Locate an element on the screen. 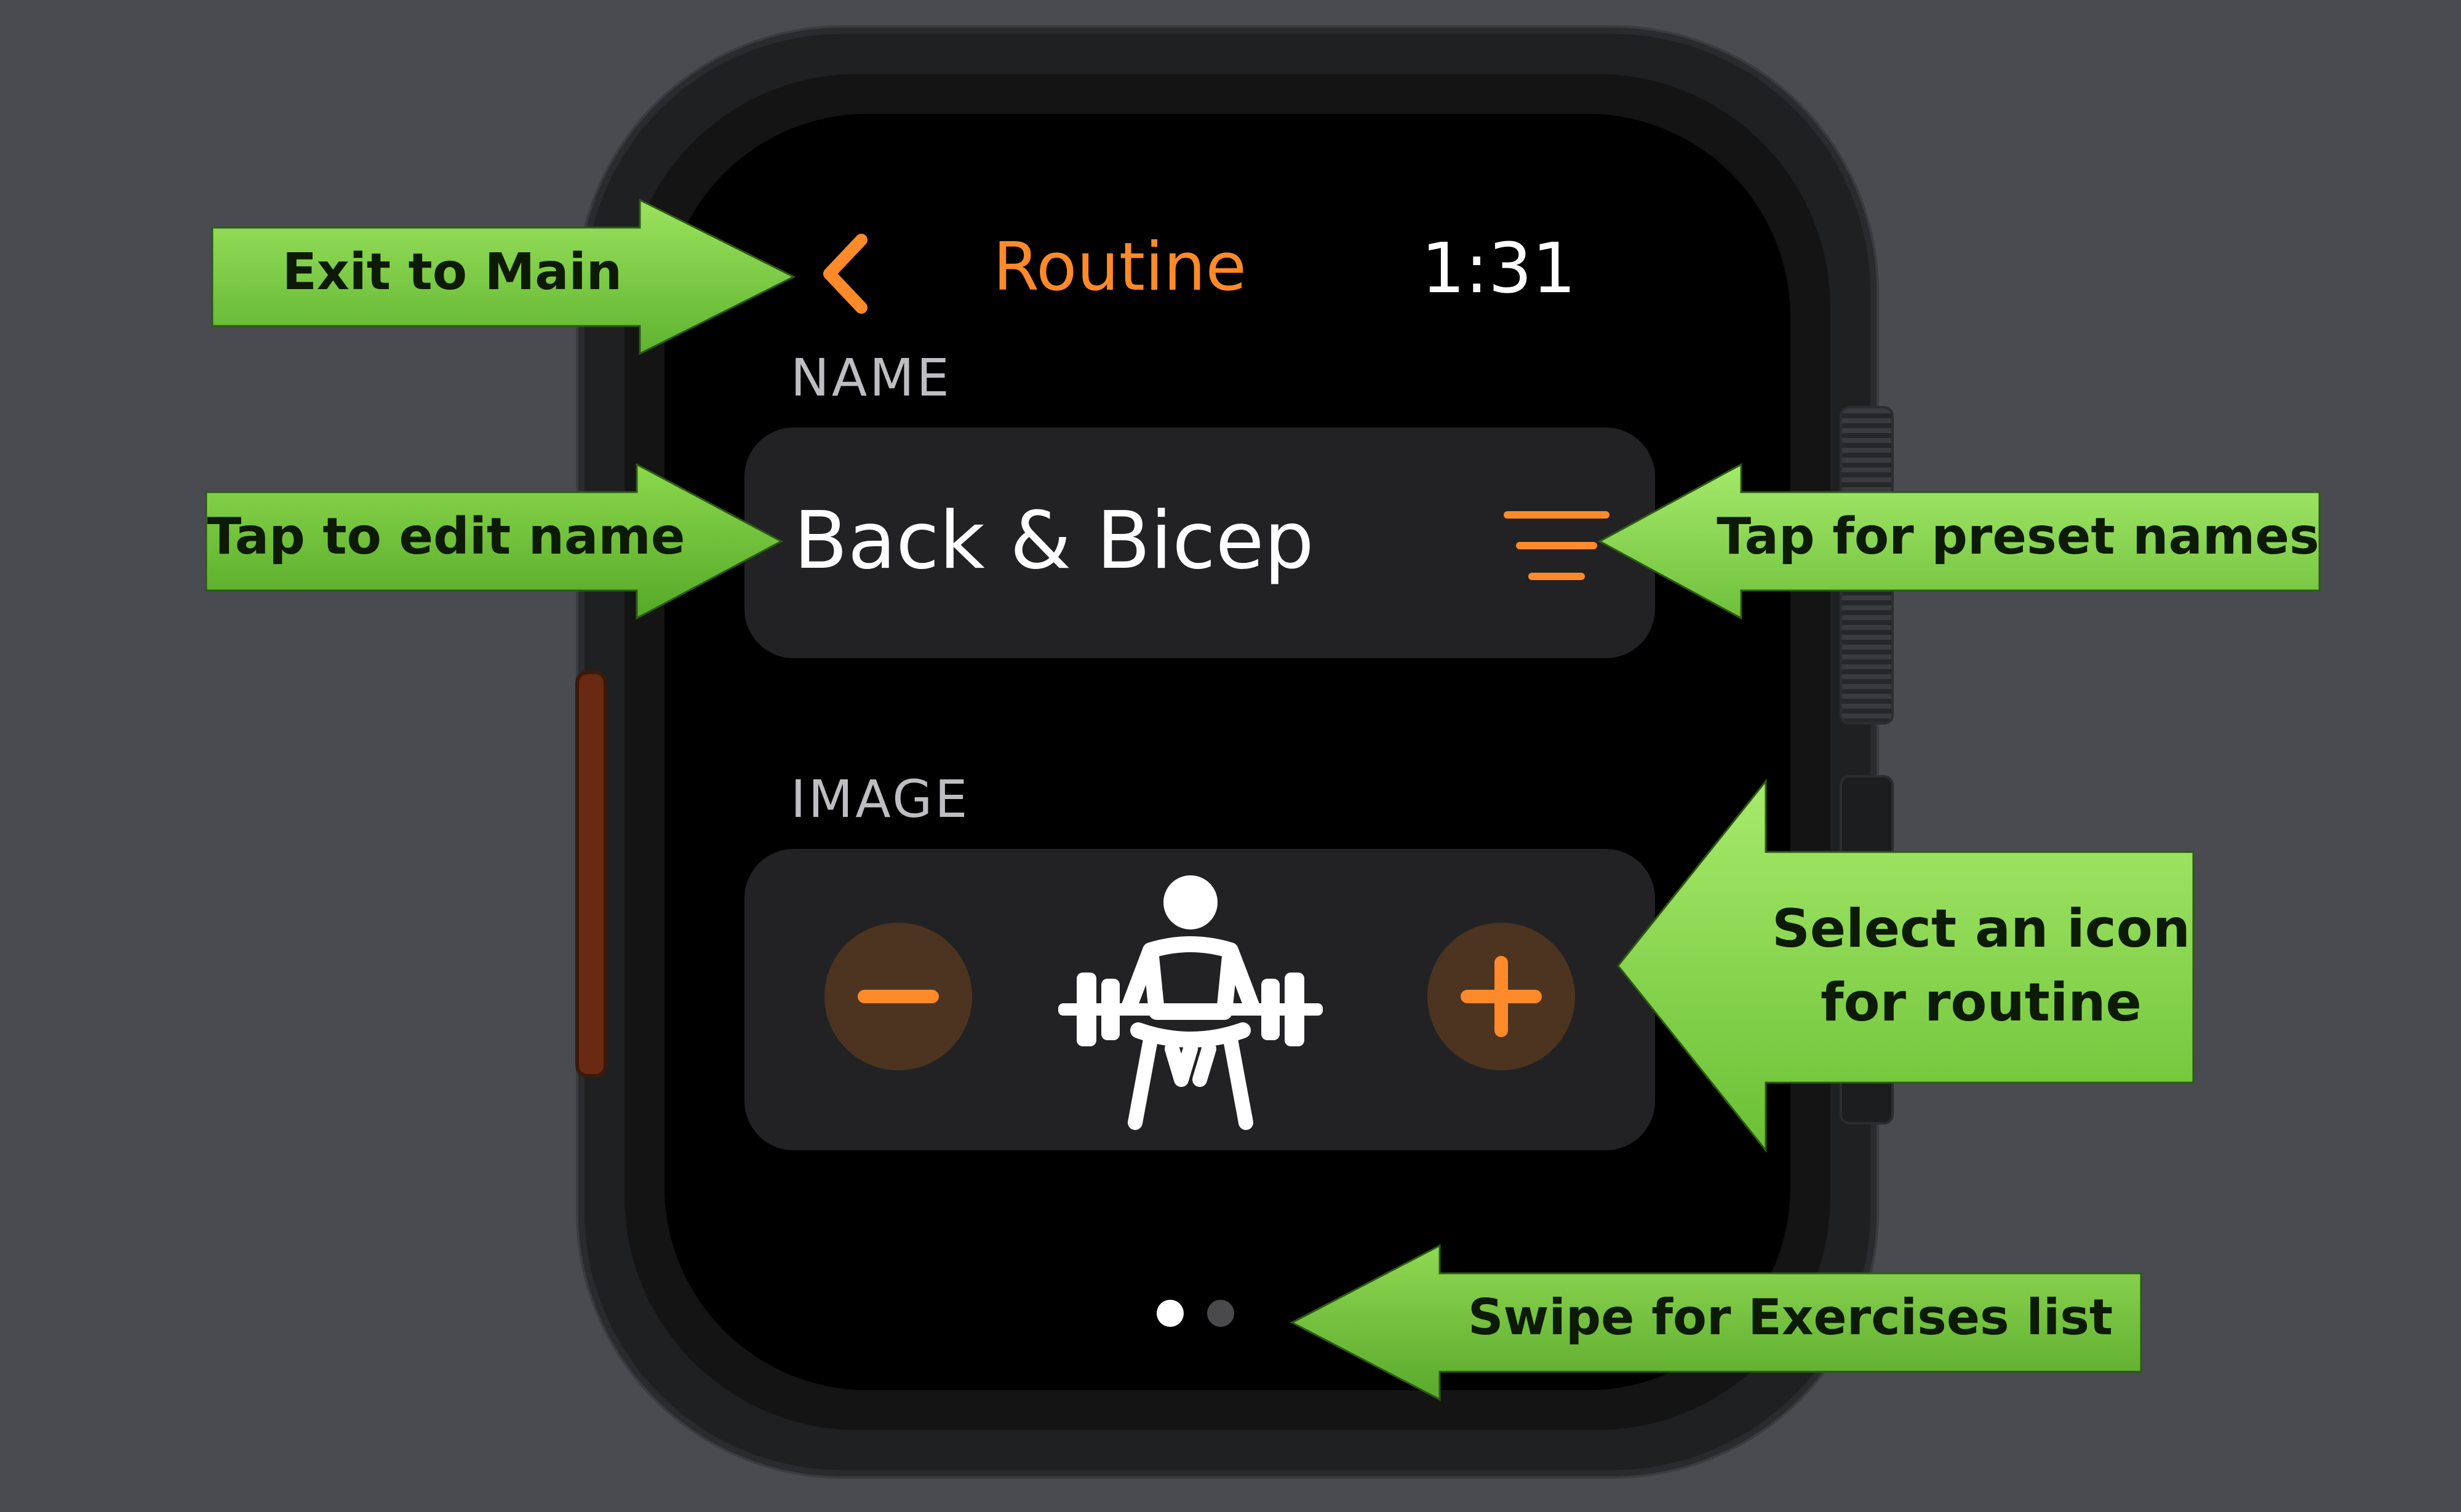  annotation-preset-names: Tap for preset names is located at coordinates (1959, 541).